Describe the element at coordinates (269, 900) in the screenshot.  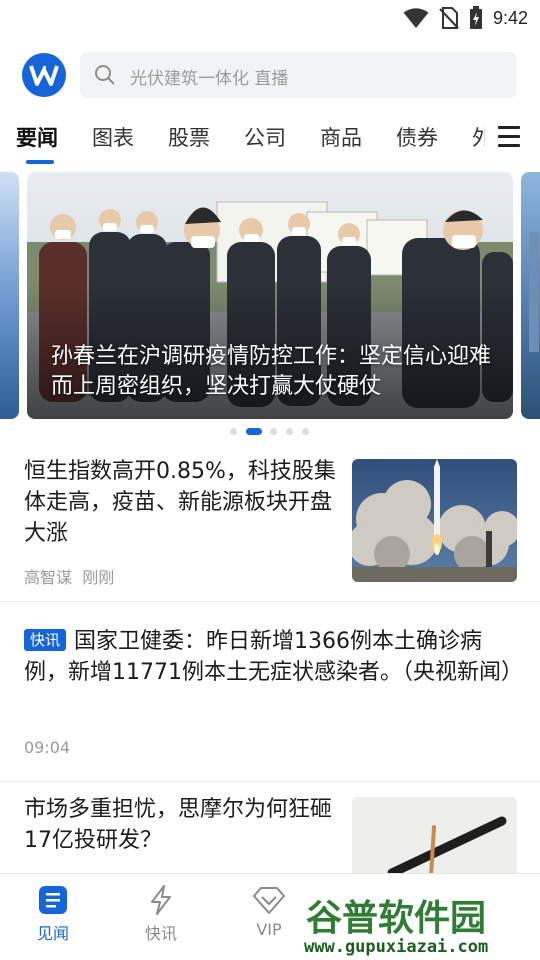
I see `diamond-icon` at that location.